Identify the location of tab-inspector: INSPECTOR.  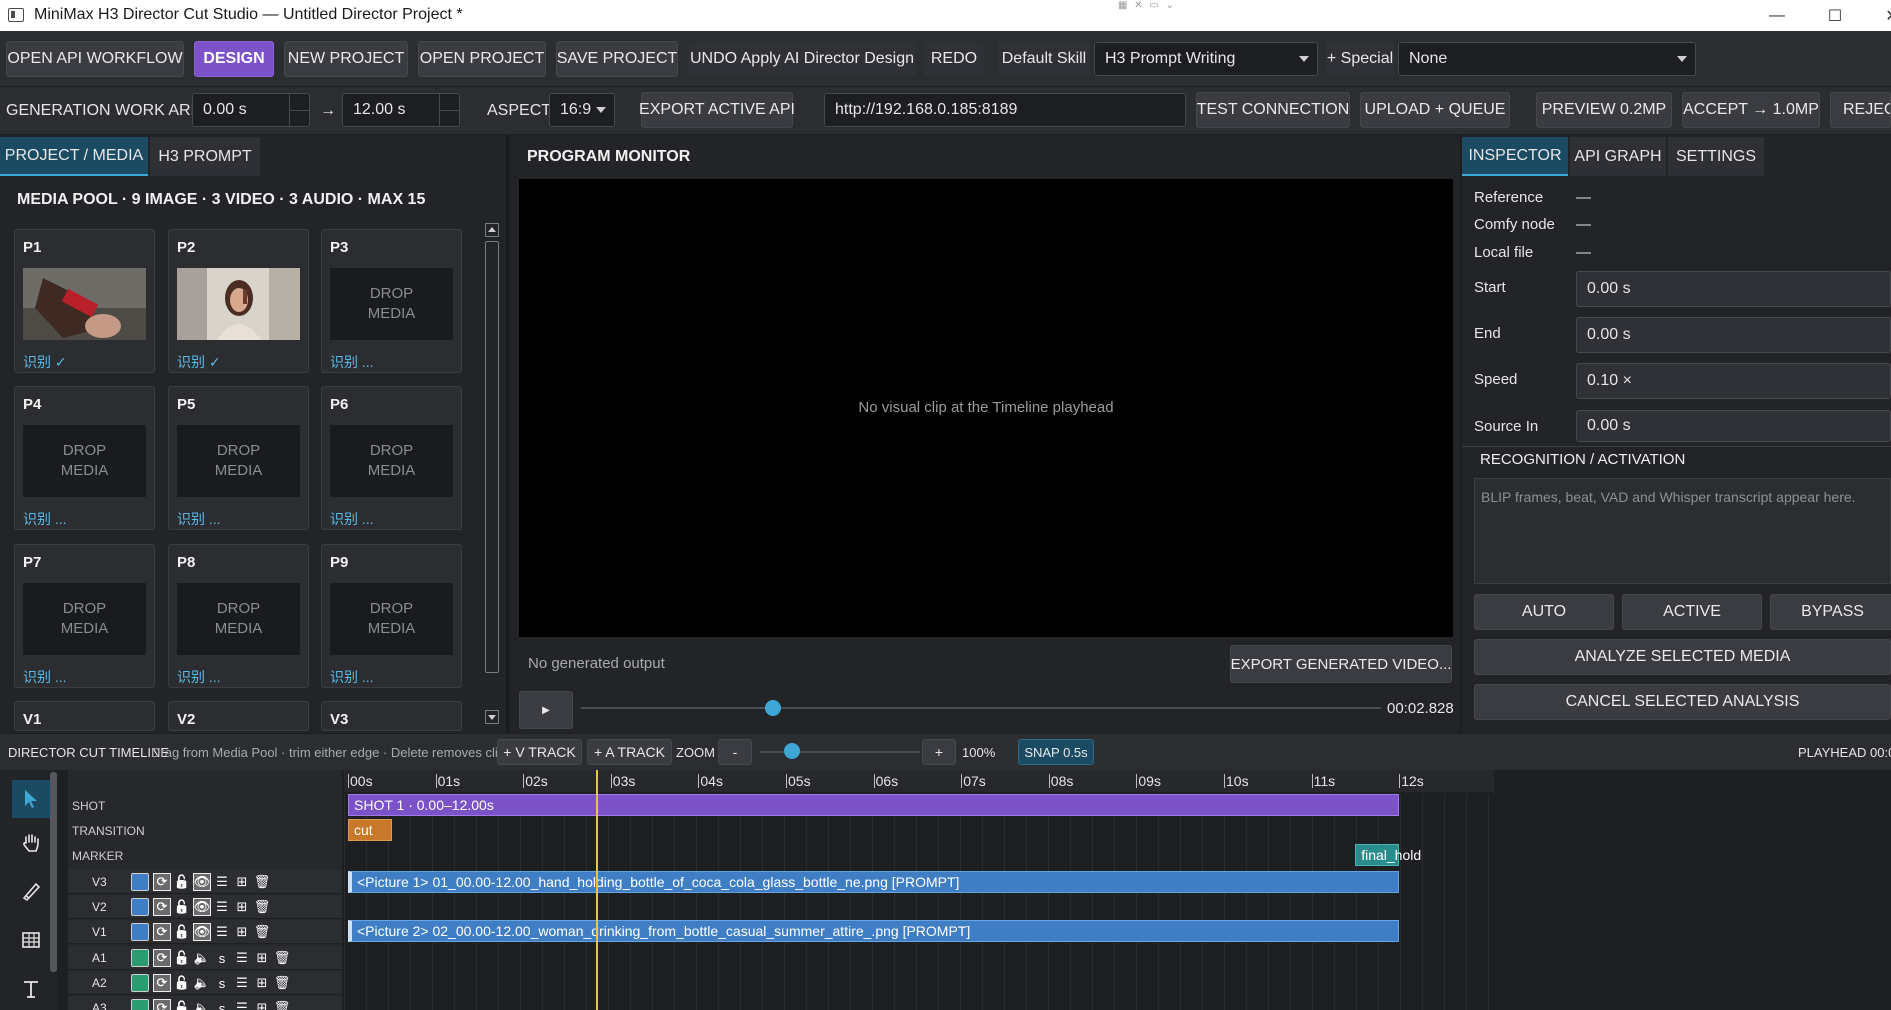
(1515, 156).